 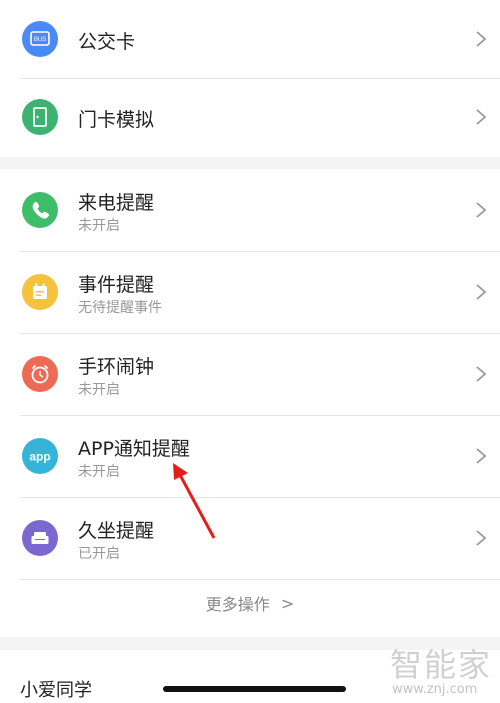 I want to click on band-alarm-status: 未开启, so click(x=99, y=390).